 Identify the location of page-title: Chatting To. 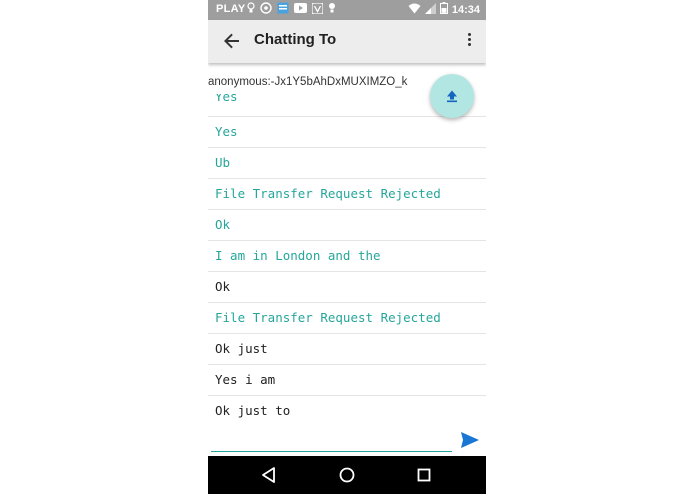
(295, 39).